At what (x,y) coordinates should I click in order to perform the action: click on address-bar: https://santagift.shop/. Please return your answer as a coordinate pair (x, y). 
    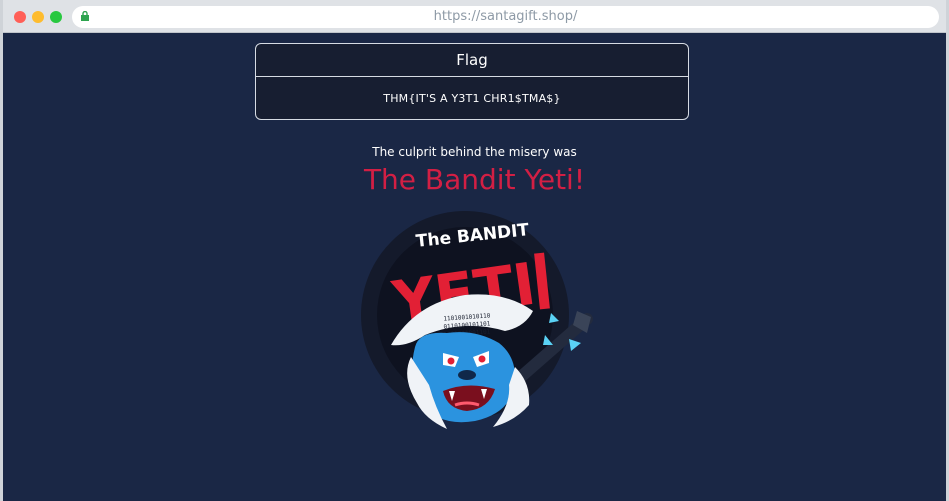
    Looking at the image, I should click on (505, 17).